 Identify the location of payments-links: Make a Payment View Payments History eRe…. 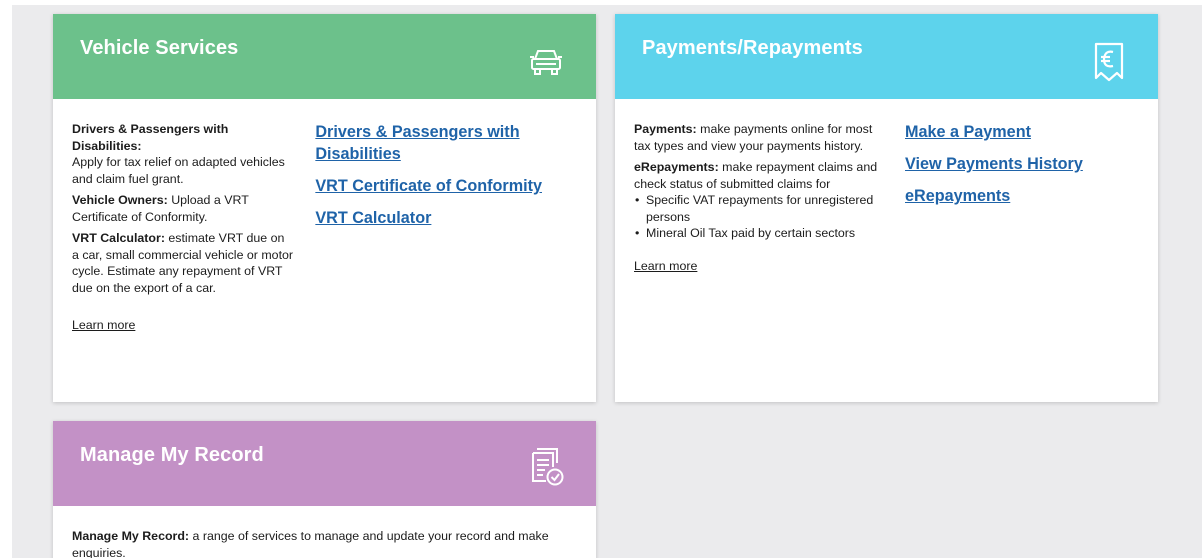
(983, 197).